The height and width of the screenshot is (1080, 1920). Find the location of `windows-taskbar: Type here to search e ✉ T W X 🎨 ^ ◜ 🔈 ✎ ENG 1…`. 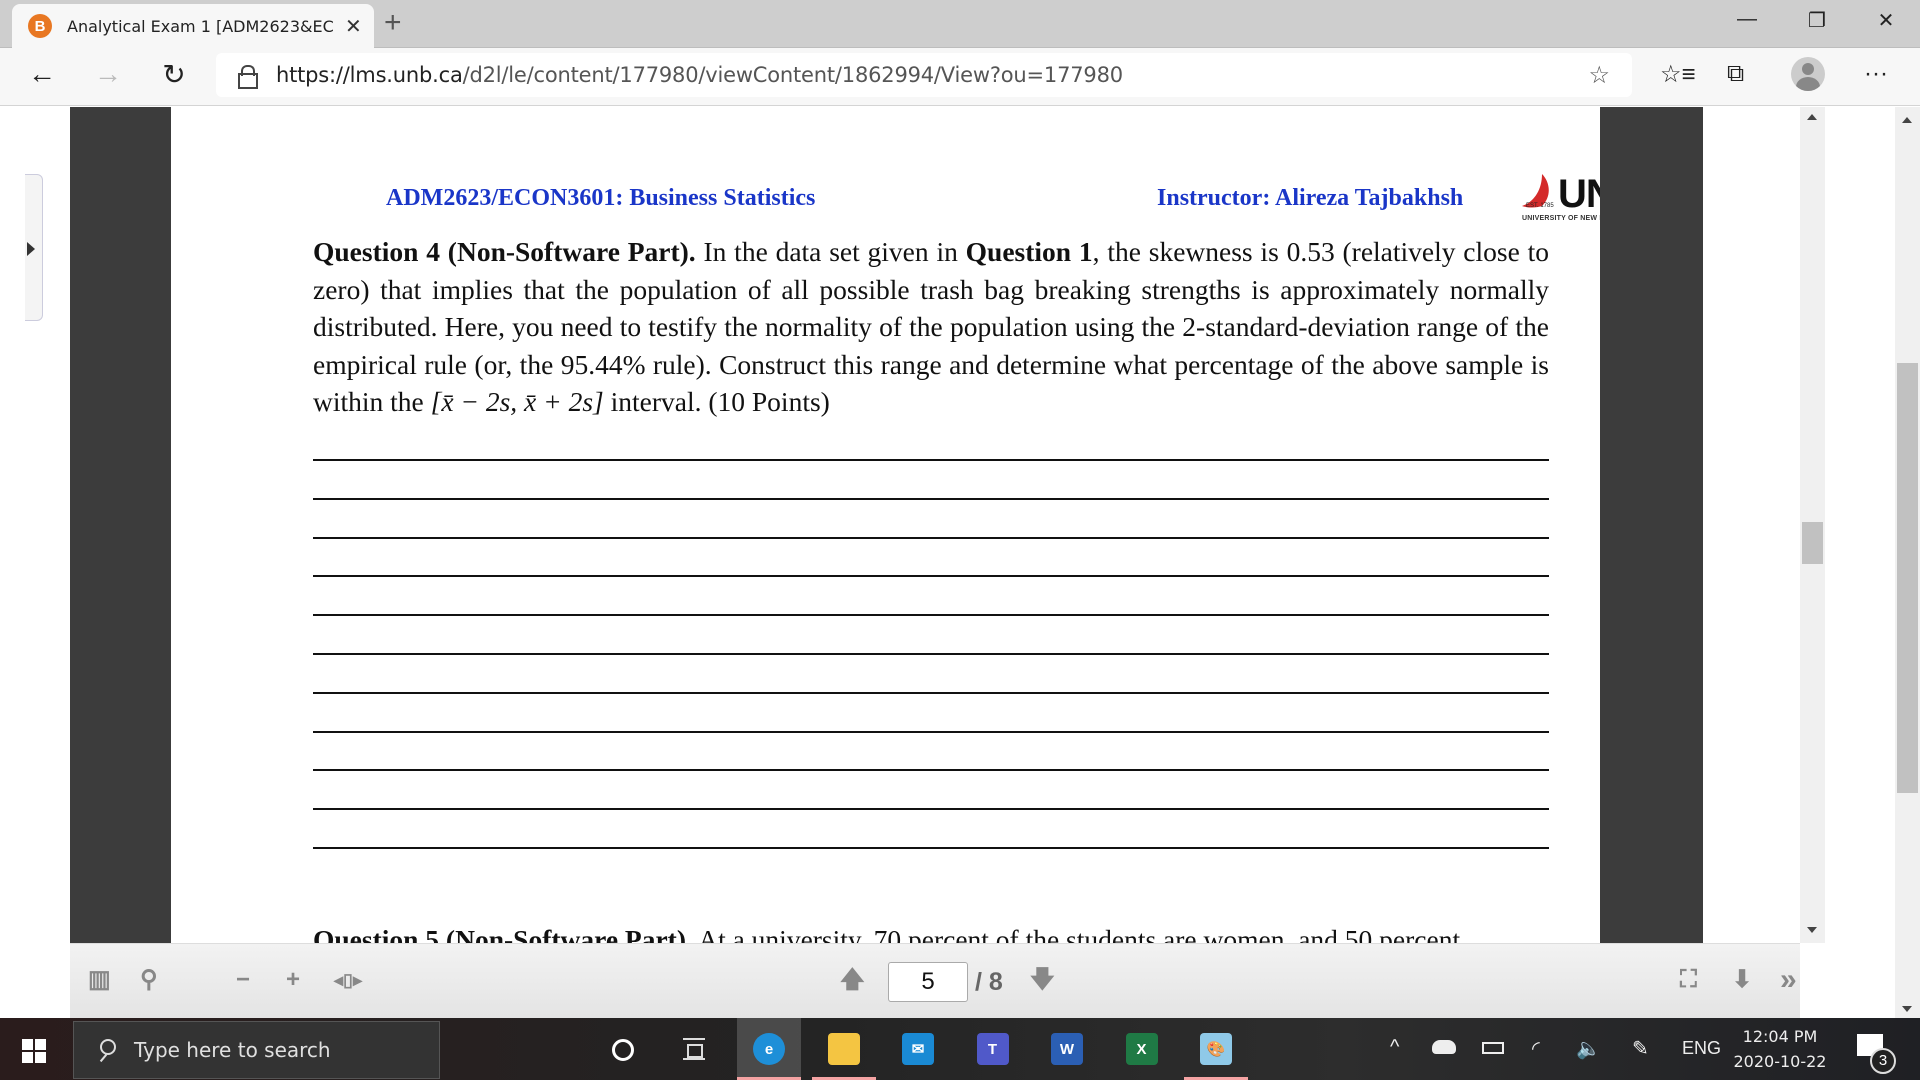

windows-taskbar: Type here to search e ✉ T W X 🎨 ^ ◜ 🔈 ✎ ENG 1… is located at coordinates (960, 1049).